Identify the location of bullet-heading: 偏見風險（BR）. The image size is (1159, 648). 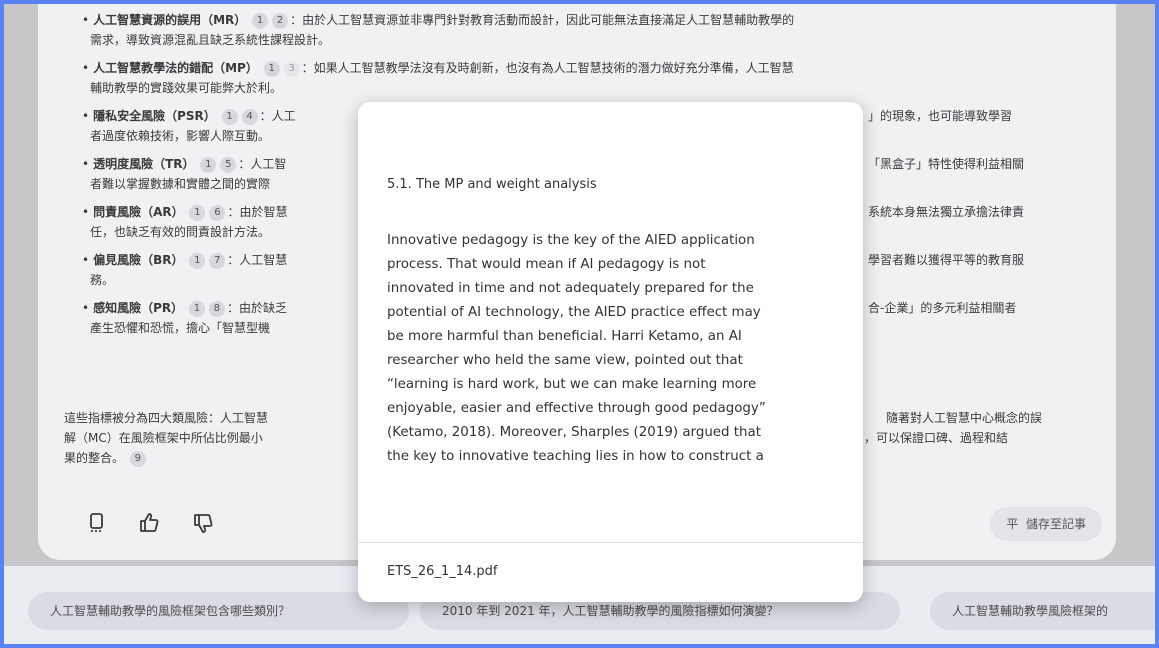
(138, 260).